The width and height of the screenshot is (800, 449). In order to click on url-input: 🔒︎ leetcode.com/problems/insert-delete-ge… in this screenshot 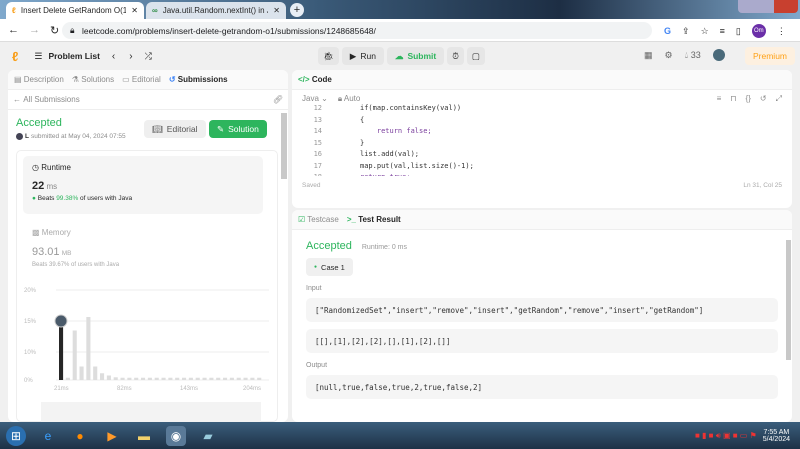, I will do `click(357, 30)`.